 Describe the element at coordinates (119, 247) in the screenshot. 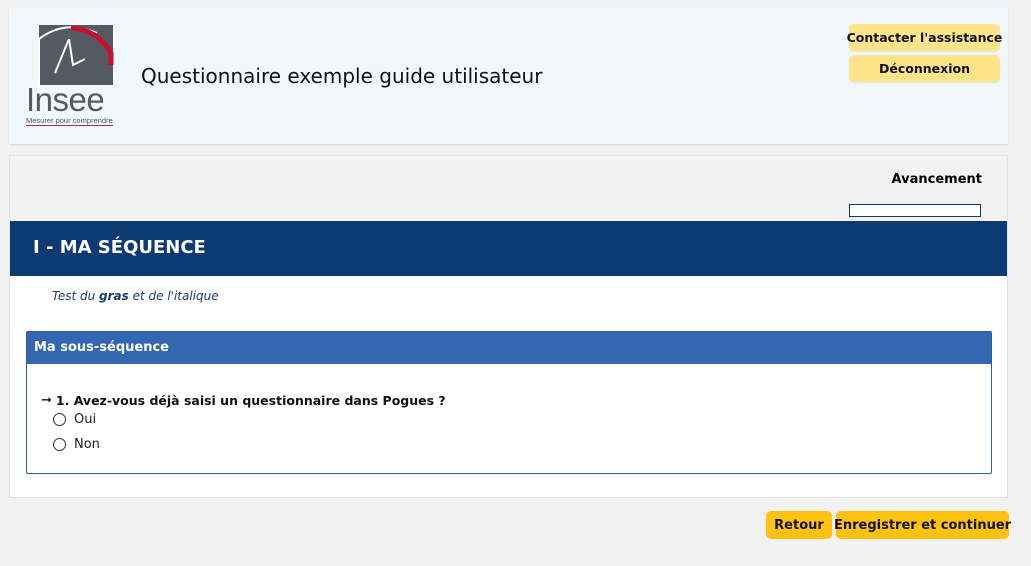

I see `sequence-title: I - MA SÉQUENCE` at that location.